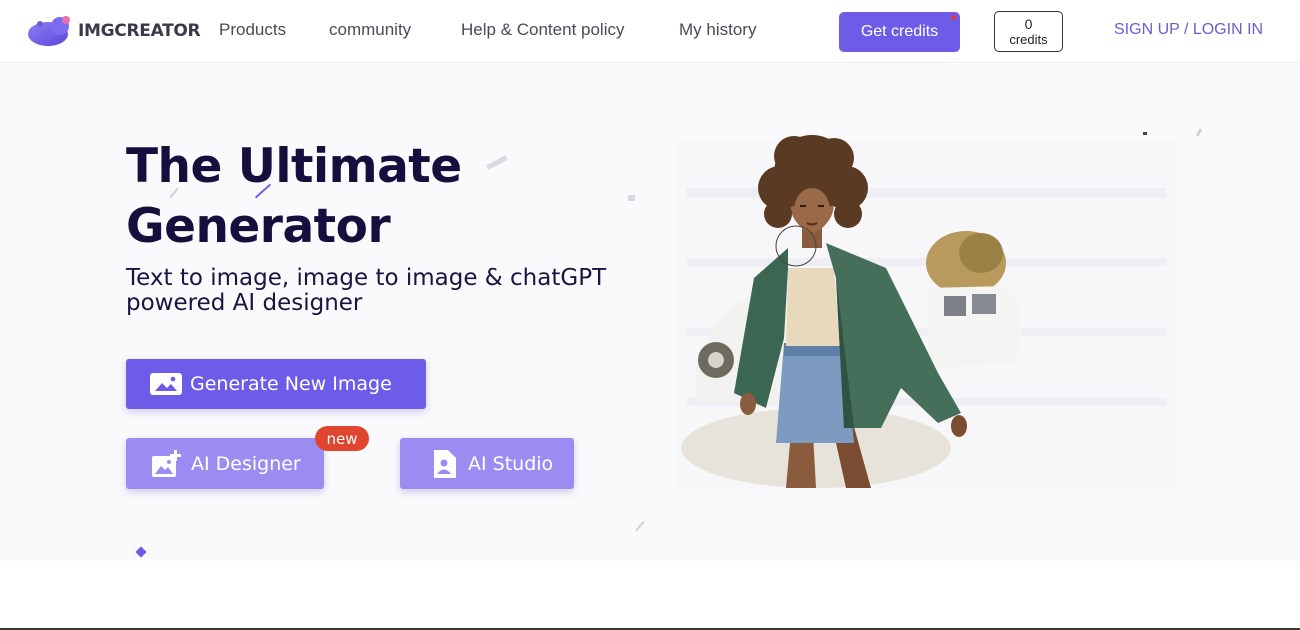 The height and width of the screenshot is (630, 1300). What do you see at coordinates (246, 463) in the screenshot?
I see `ai-designer-label: AI Designer` at bounding box center [246, 463].